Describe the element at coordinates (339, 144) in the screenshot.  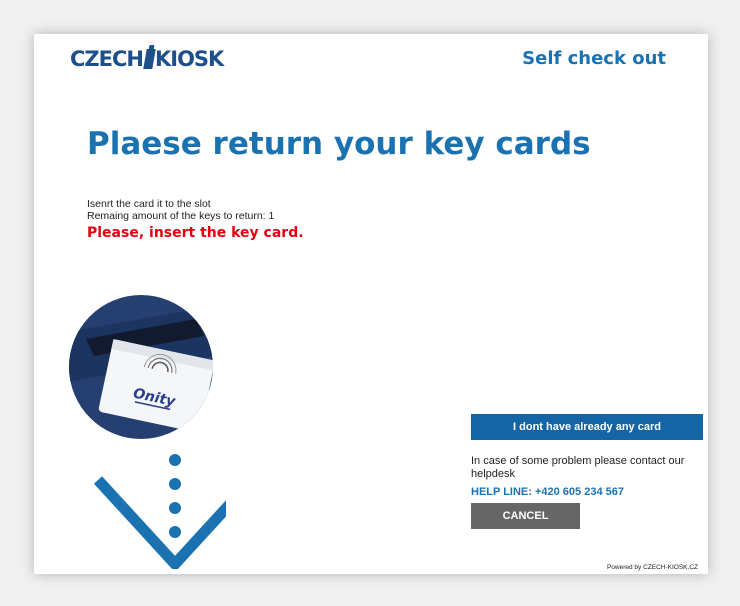
I see `page-title: Plaese return your key cards` at that location.